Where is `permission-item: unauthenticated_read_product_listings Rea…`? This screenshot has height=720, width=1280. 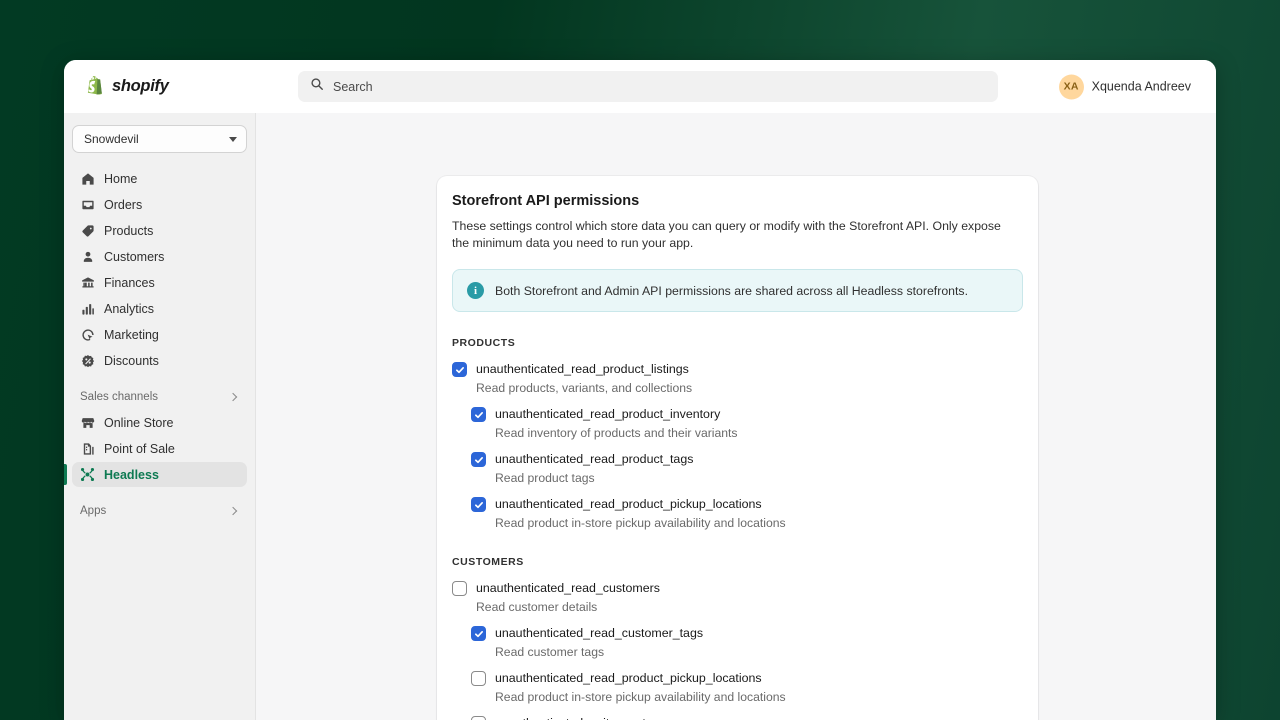
permission-item: unauthenticated_read_product_listings Rea… is located at coordinates (737, 379).